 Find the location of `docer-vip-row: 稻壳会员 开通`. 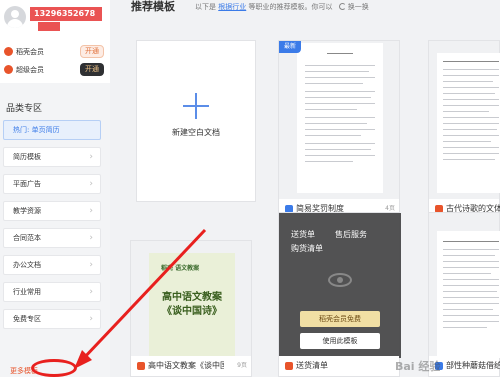

docer-vip-row: 稻壳会员 开通 is located at coordinates (55, 52).